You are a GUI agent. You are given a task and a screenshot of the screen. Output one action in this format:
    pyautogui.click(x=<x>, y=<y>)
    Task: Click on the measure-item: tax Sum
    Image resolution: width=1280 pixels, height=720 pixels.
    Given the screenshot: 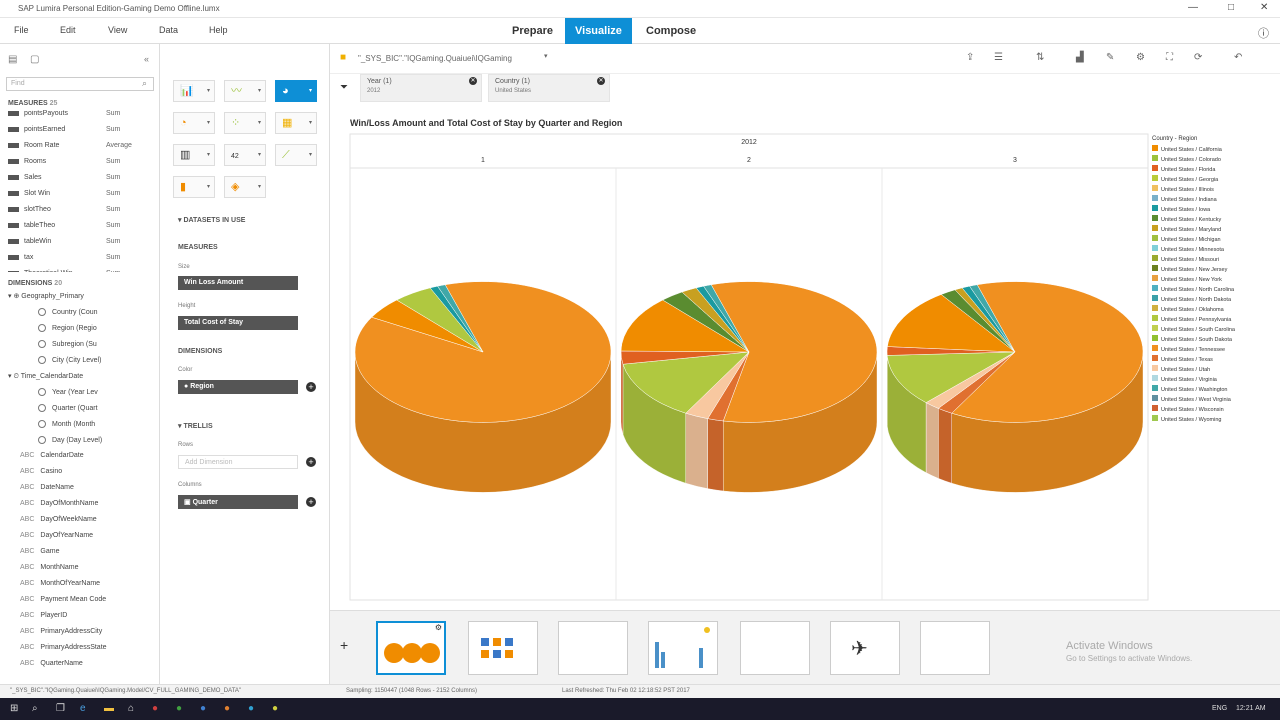 What is the action you would take?
    pyautogui.click(x=83, y=261)
    